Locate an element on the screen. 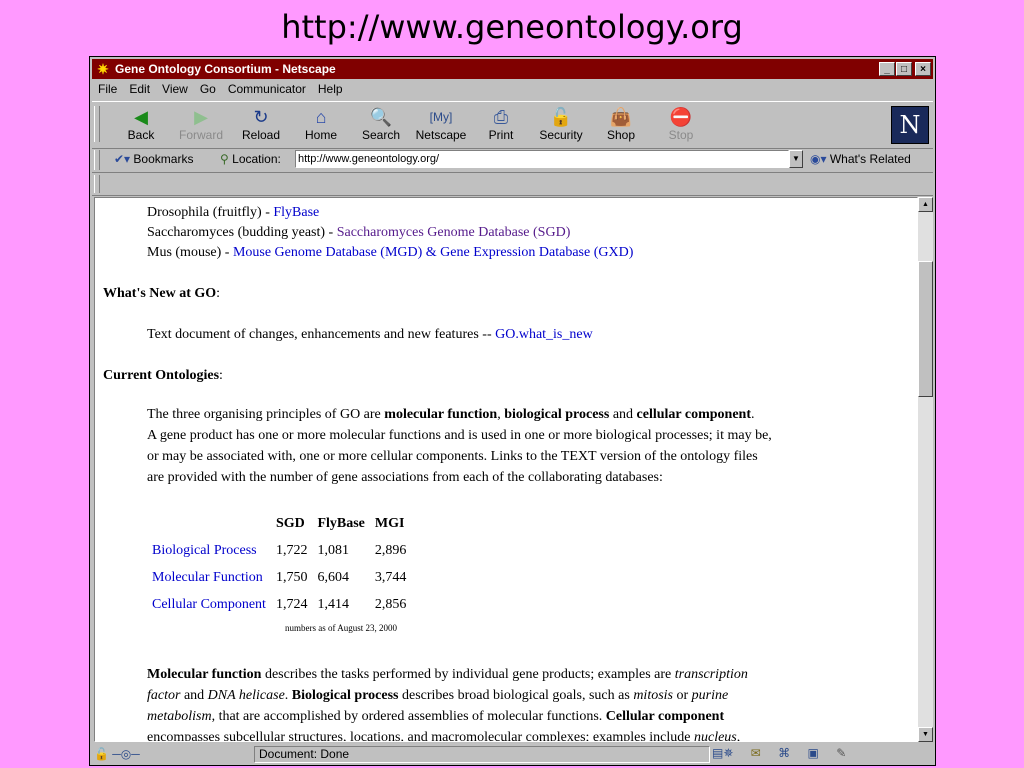  discussions-icon: ⌘ is located at coordinates (784, 753).